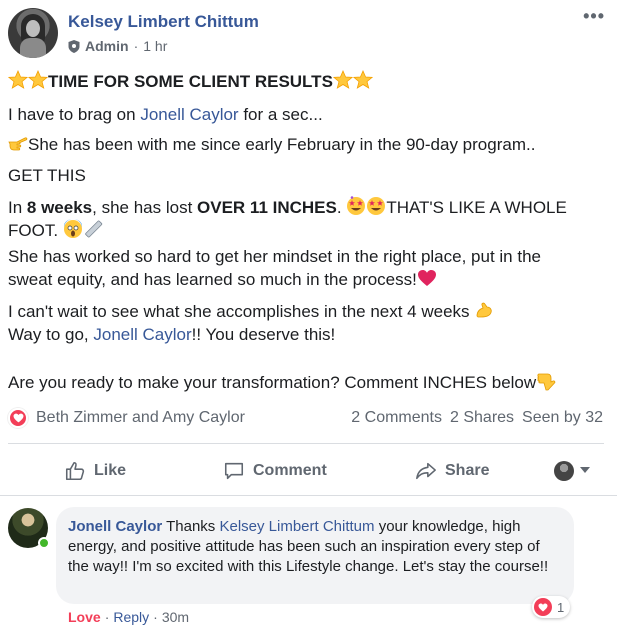  Describe the element at coordinates (467, 470) in the screenshot. I see `share-label: Share` at that location.